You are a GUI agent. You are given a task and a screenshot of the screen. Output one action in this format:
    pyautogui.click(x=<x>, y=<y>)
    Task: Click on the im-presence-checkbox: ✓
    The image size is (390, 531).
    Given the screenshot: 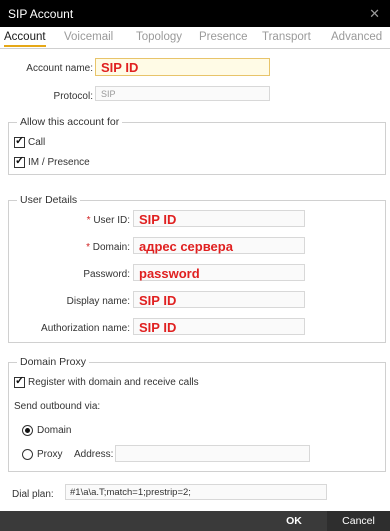 What is the action you would take?
    pyautogui.click(x=19, y=161)
    